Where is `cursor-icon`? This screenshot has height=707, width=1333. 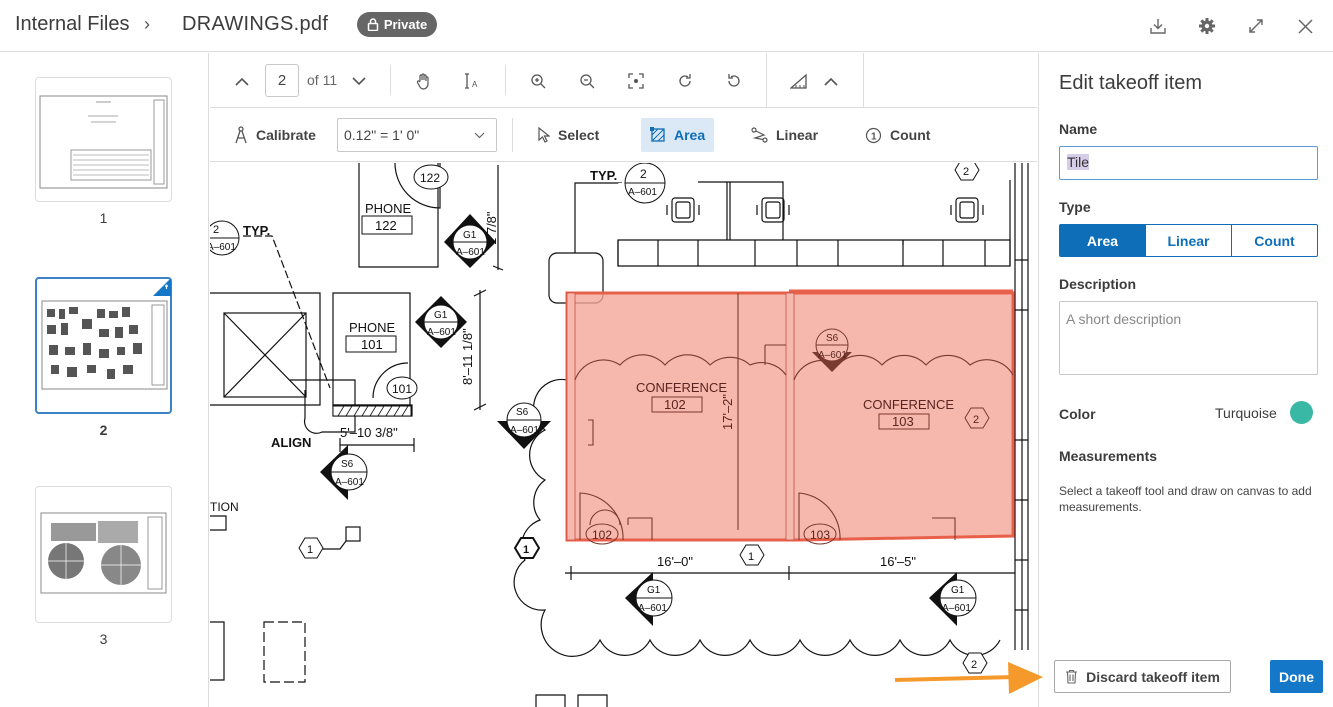
cursor-icon is located at coordinates (544, 135).